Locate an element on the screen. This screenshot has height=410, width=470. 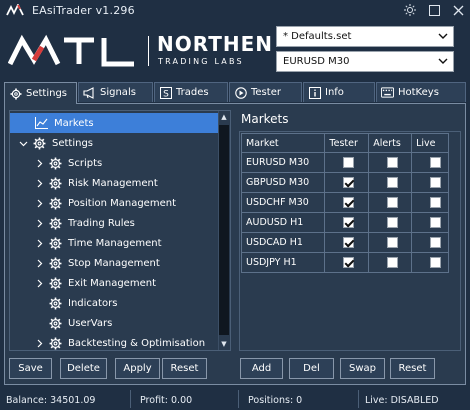
tree-item-backtesting: Backtesting & Optimisation is located at coordinates (114, 341).